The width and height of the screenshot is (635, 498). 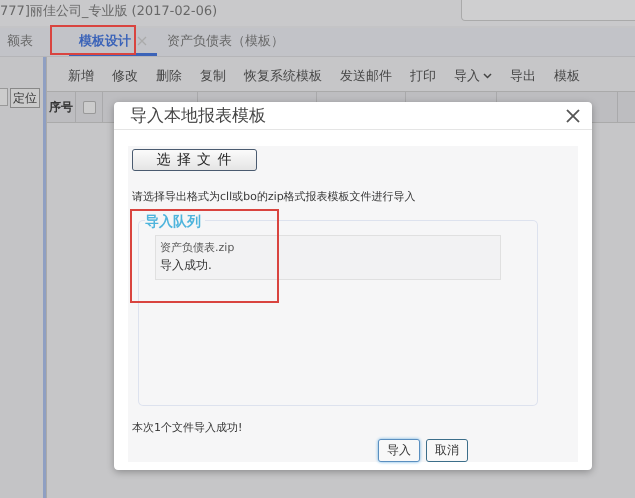 What do you see at coordinates (283, 76) in the screenshot?
I see `toolbar-button: 恢复系统模板` at bounding box center [283, 76].